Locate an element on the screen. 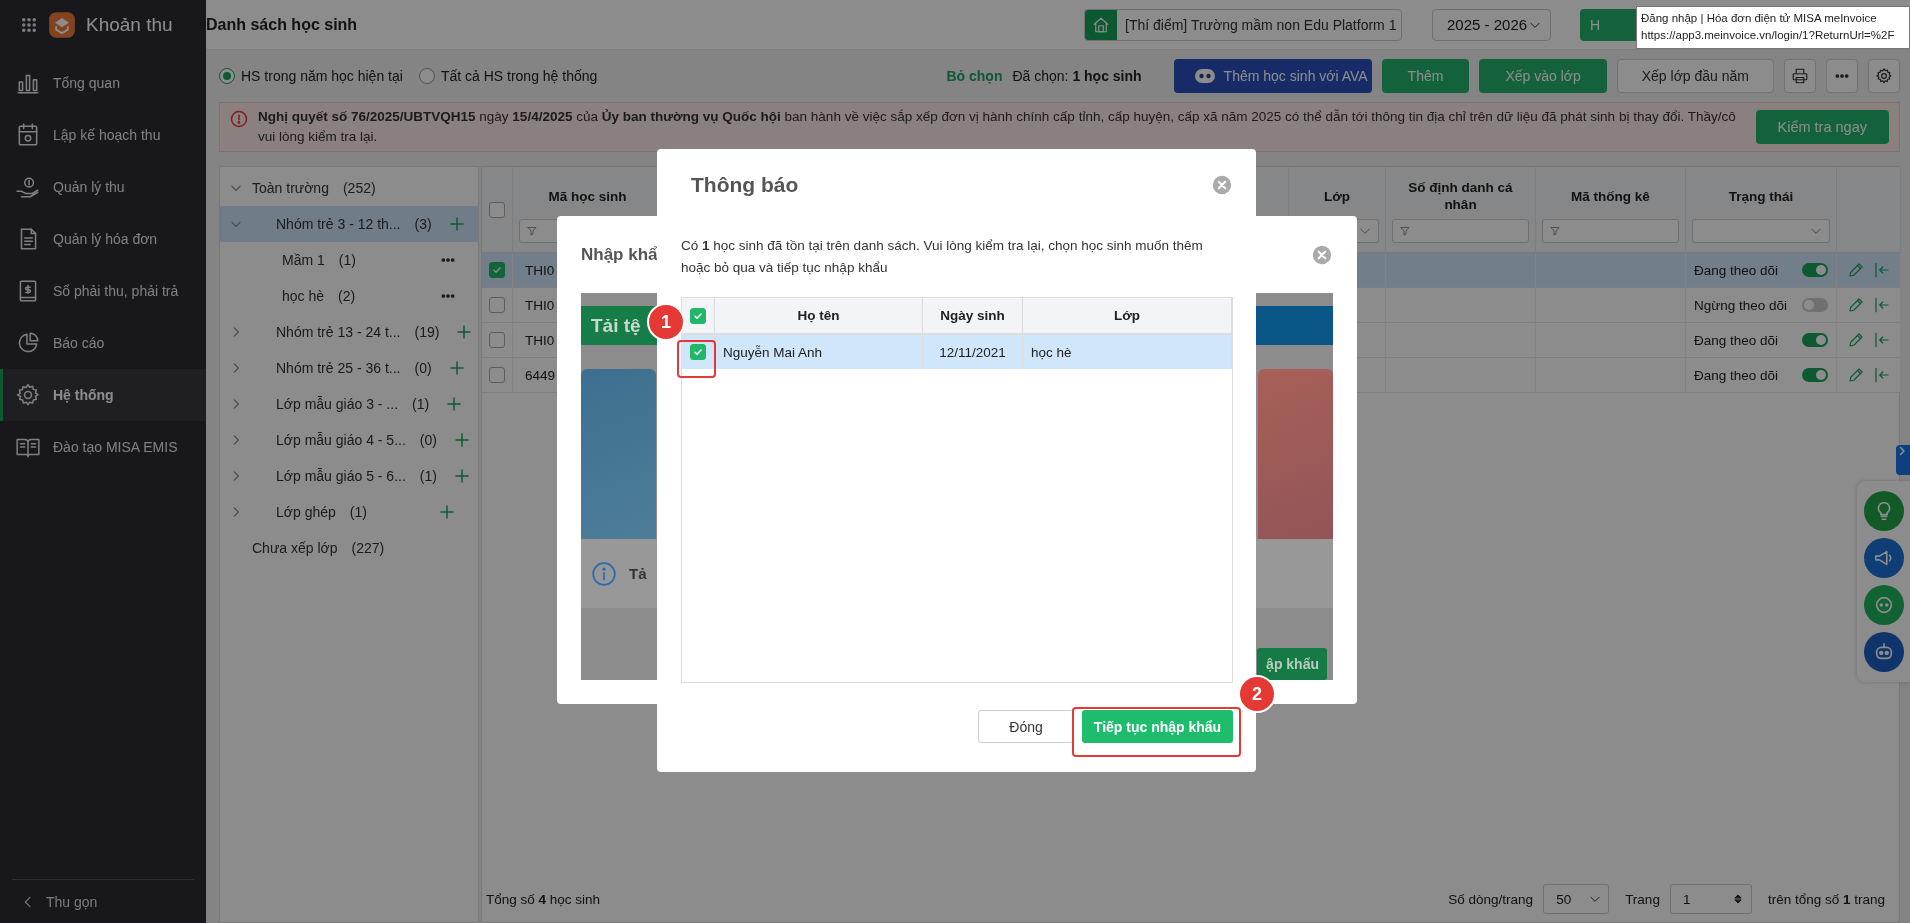 The image size is (1910, 923). column-header: Họ tên is located at coordinates (819, 316).